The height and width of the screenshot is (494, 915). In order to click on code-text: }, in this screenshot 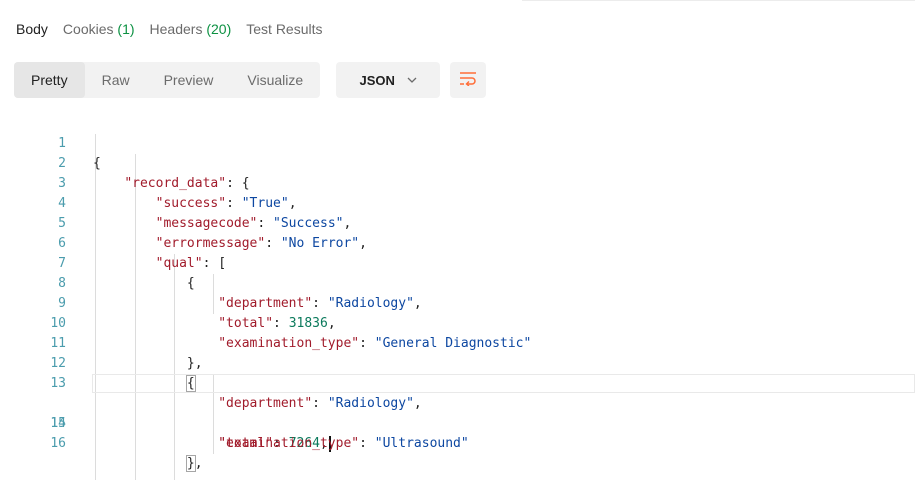, I will do `click(194, 463)`.